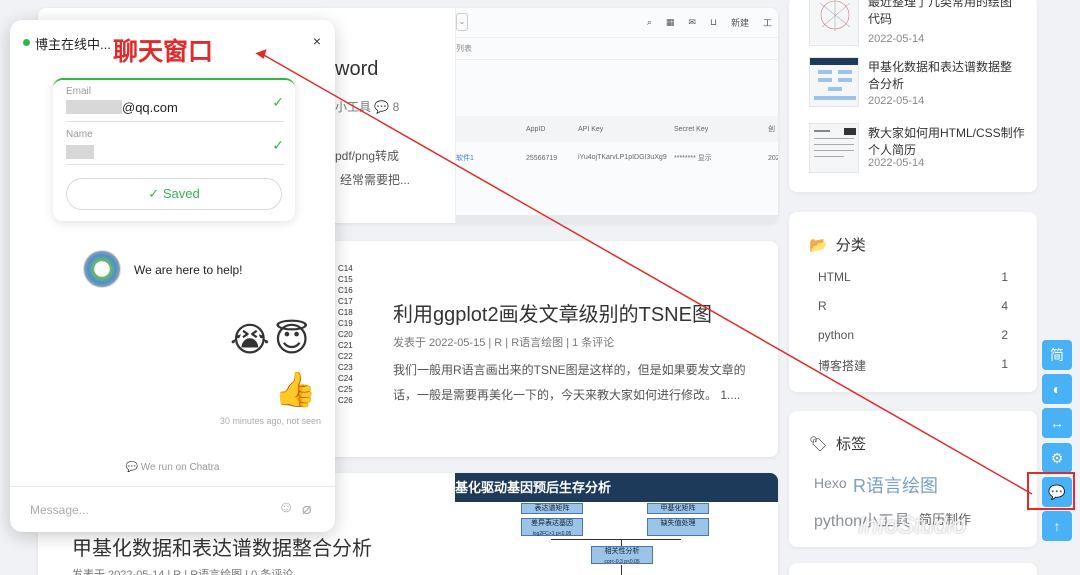  What do you see at coordinates (542, 158) in the screenshot?
I see `thumb-row-appid: 25566719` at bounding box center [542, 158].